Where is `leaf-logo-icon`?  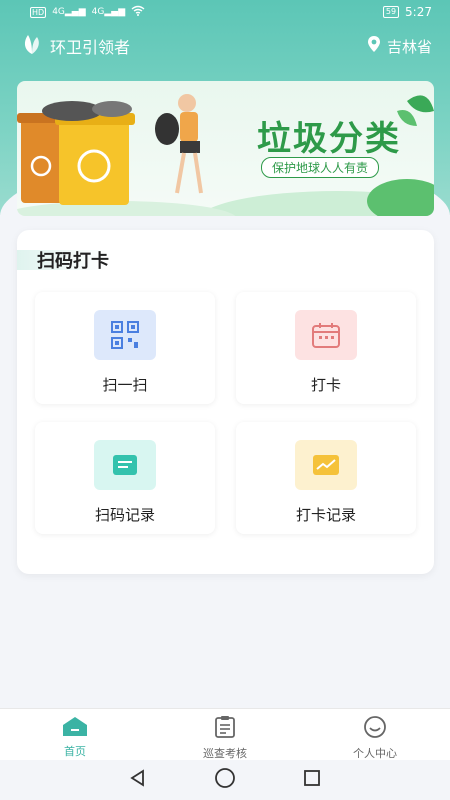 leaf-logo-icon is located at coordinates (32, 46).